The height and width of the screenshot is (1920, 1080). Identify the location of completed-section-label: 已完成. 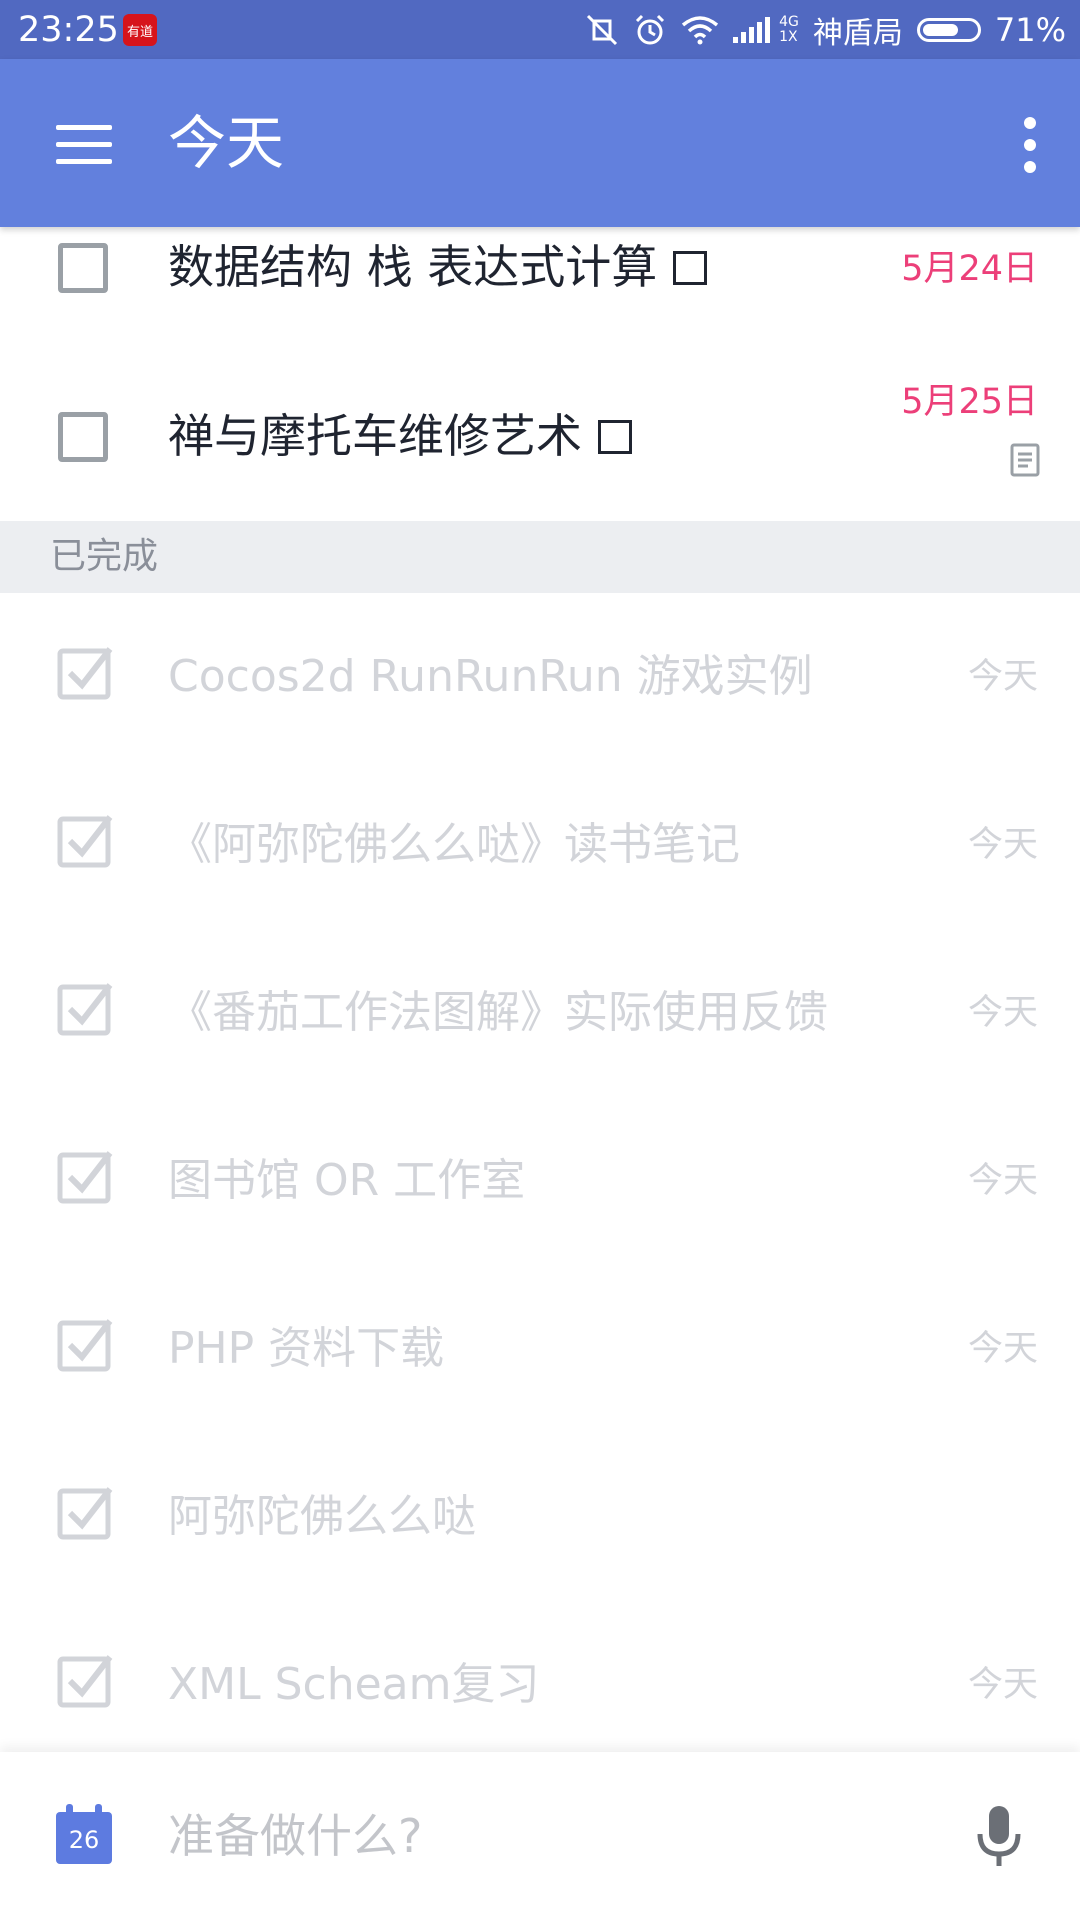
(104, 556).